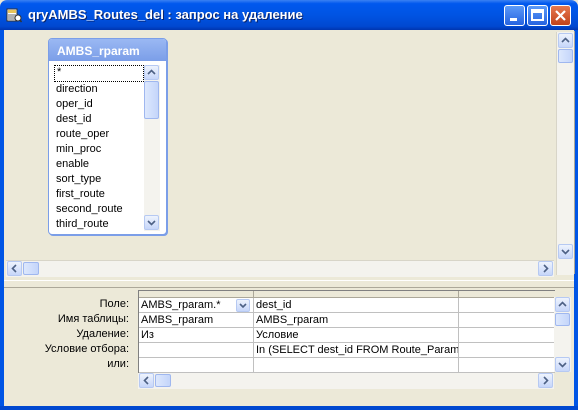 The image size is (578, 410). Describe the element at coordinates (99, 73) in the screenshot. I see `field-item: *` at that location.